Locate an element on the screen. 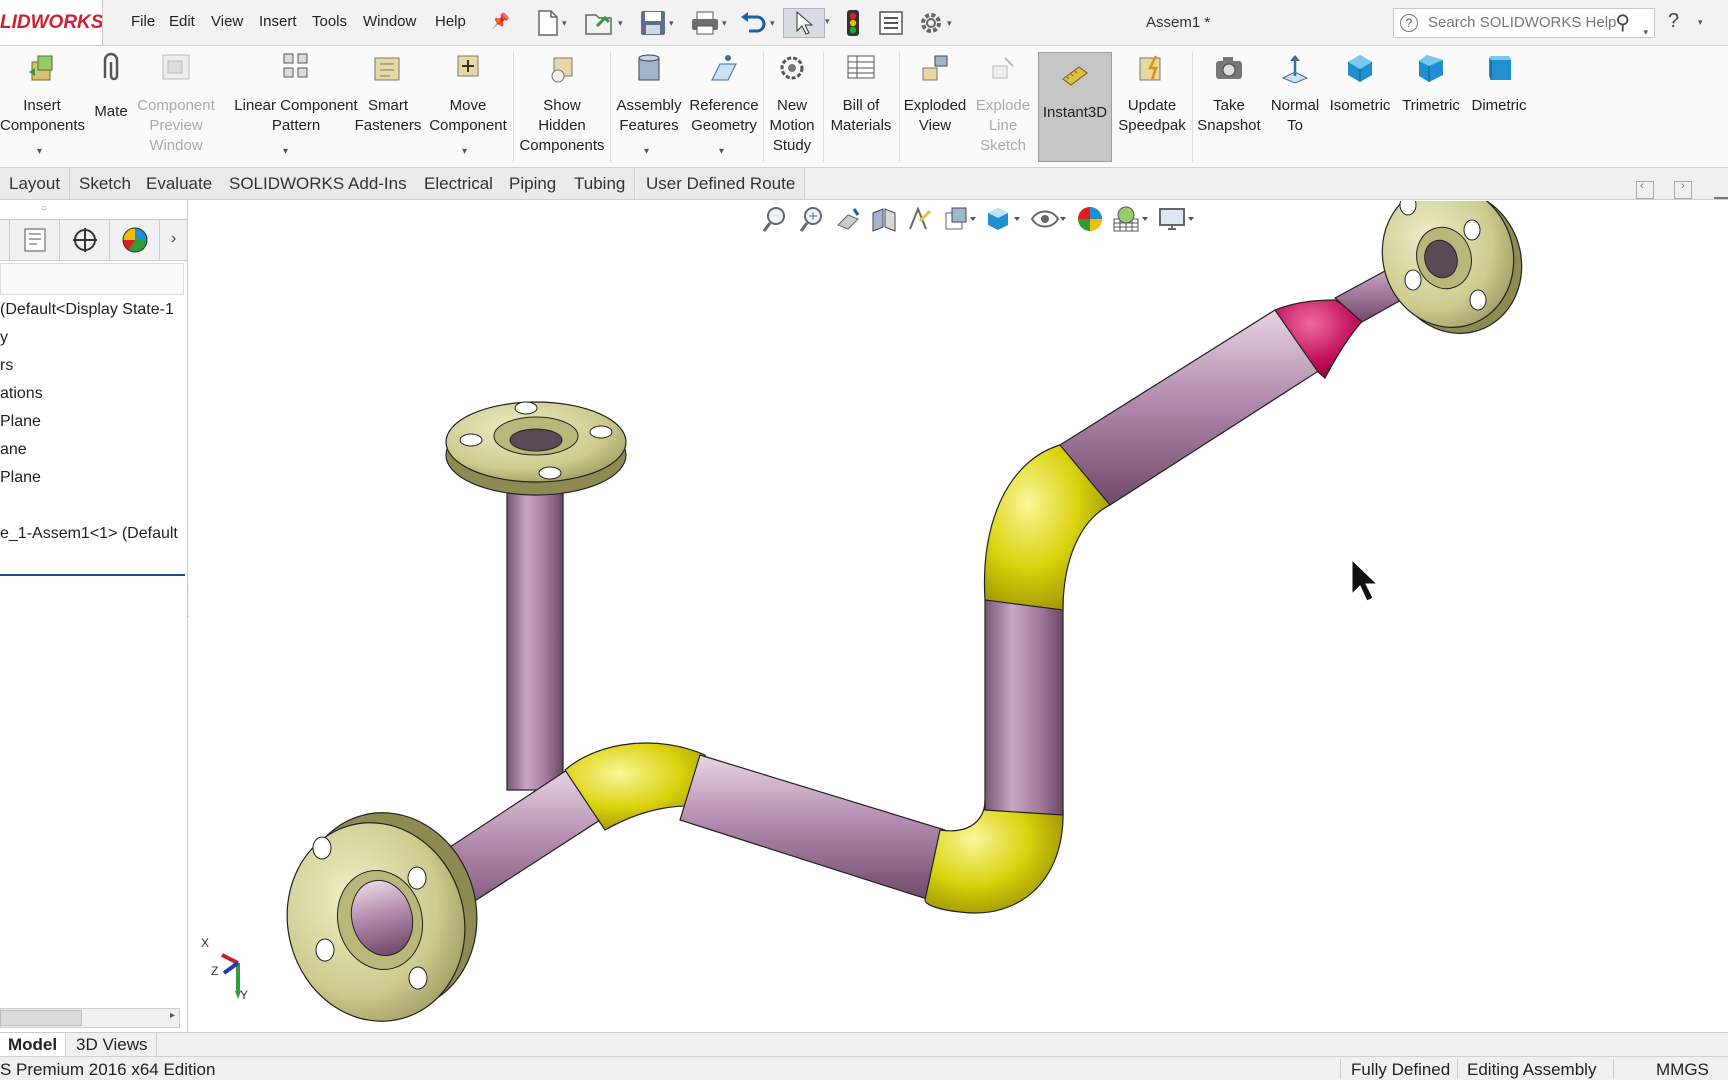  file-properties-icon is located at coordinates (891, 23).